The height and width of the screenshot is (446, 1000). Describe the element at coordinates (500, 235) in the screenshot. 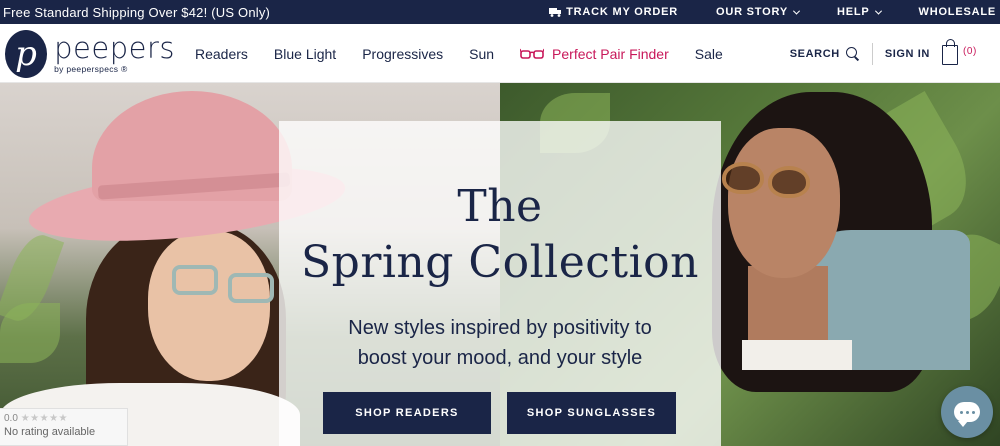

I see `hero-title: The Spring Collection` at that location.